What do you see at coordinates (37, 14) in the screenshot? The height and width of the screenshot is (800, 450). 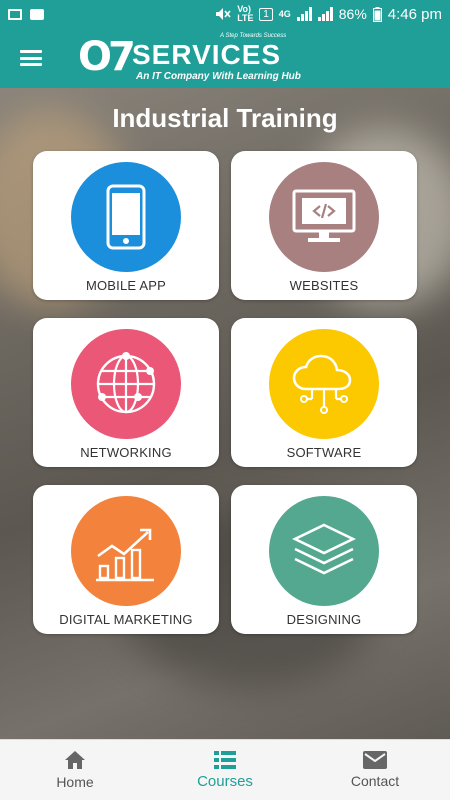 I see `message-notification-icon` at bounding box center [37, 14].